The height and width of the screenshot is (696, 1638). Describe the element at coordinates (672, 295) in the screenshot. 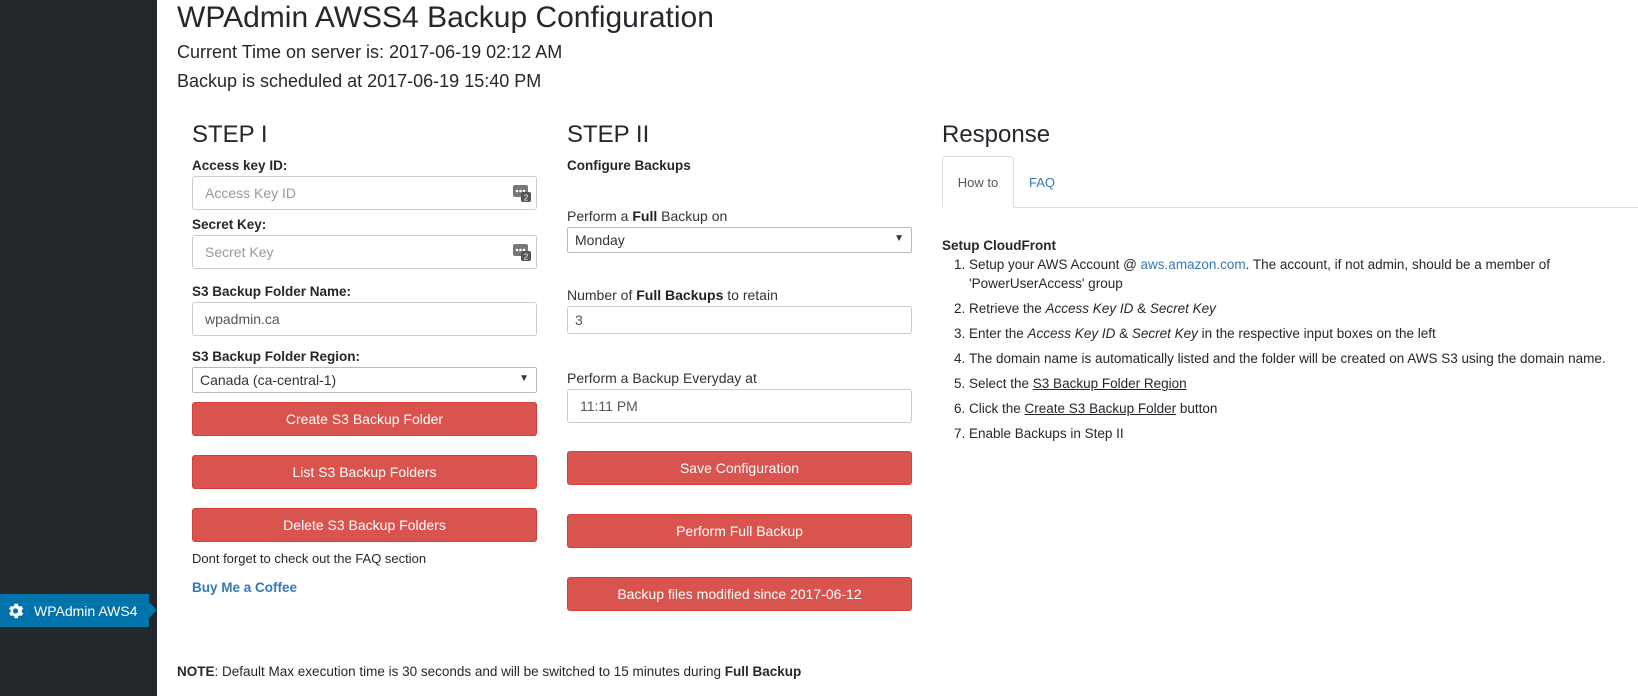

I see `retain-count-label: Number of Full Backups to retain` at that location.